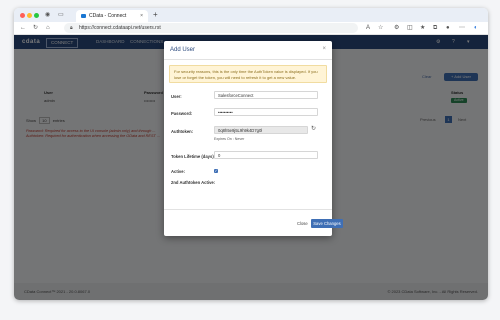  What do you see at coordinates (193, 156) in the screenshot?
I see `token-lifetime-label: Token Lifetime (days):` at bounding box center [193, 156].